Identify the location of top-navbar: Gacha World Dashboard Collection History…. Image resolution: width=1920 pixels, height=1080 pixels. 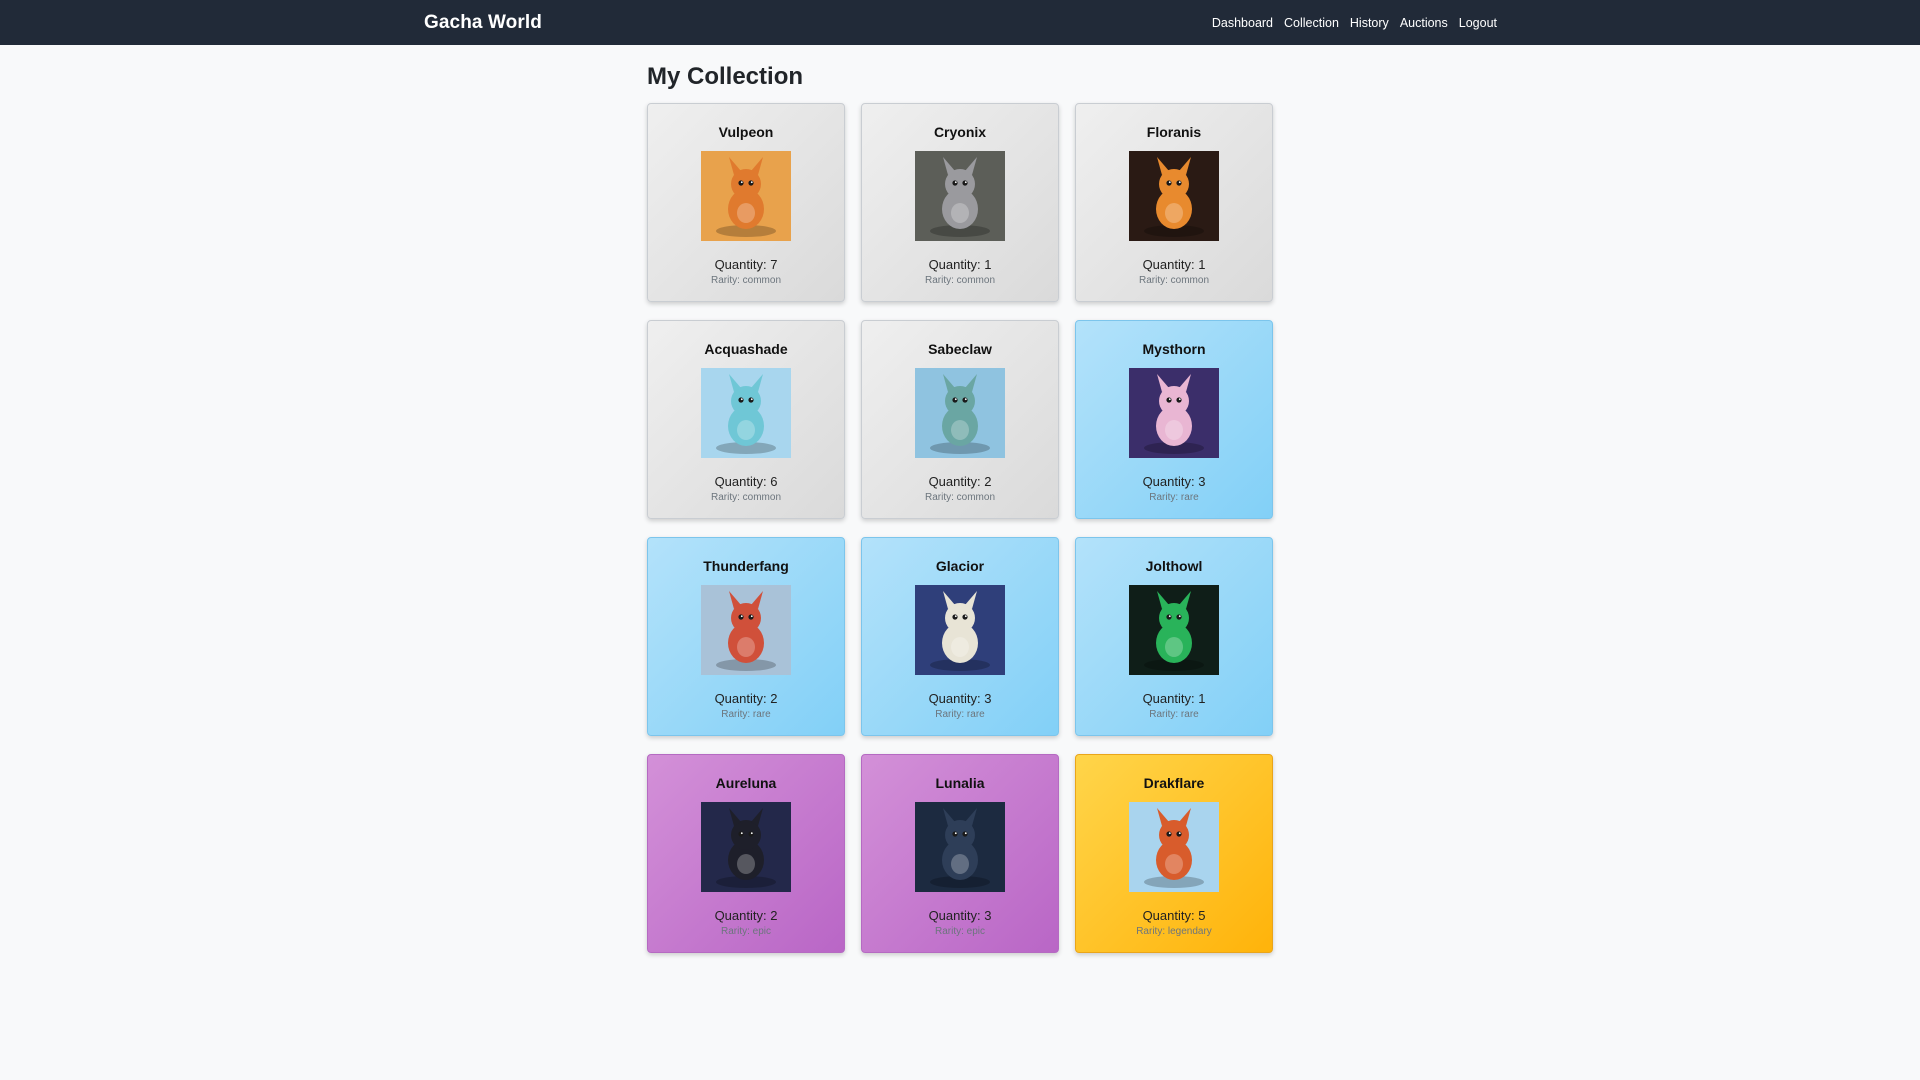
(960, 22).